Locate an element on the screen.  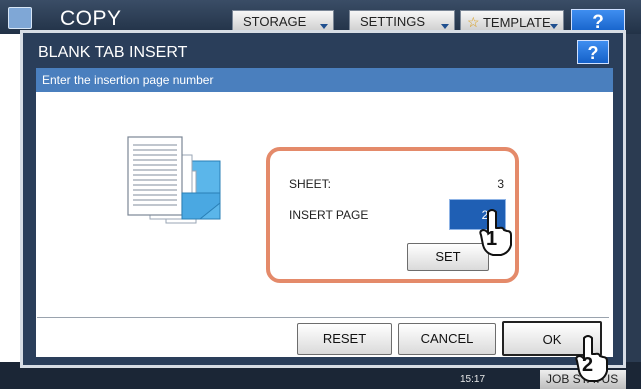
sheet-value: 3 is located at coordinates (500, 184).